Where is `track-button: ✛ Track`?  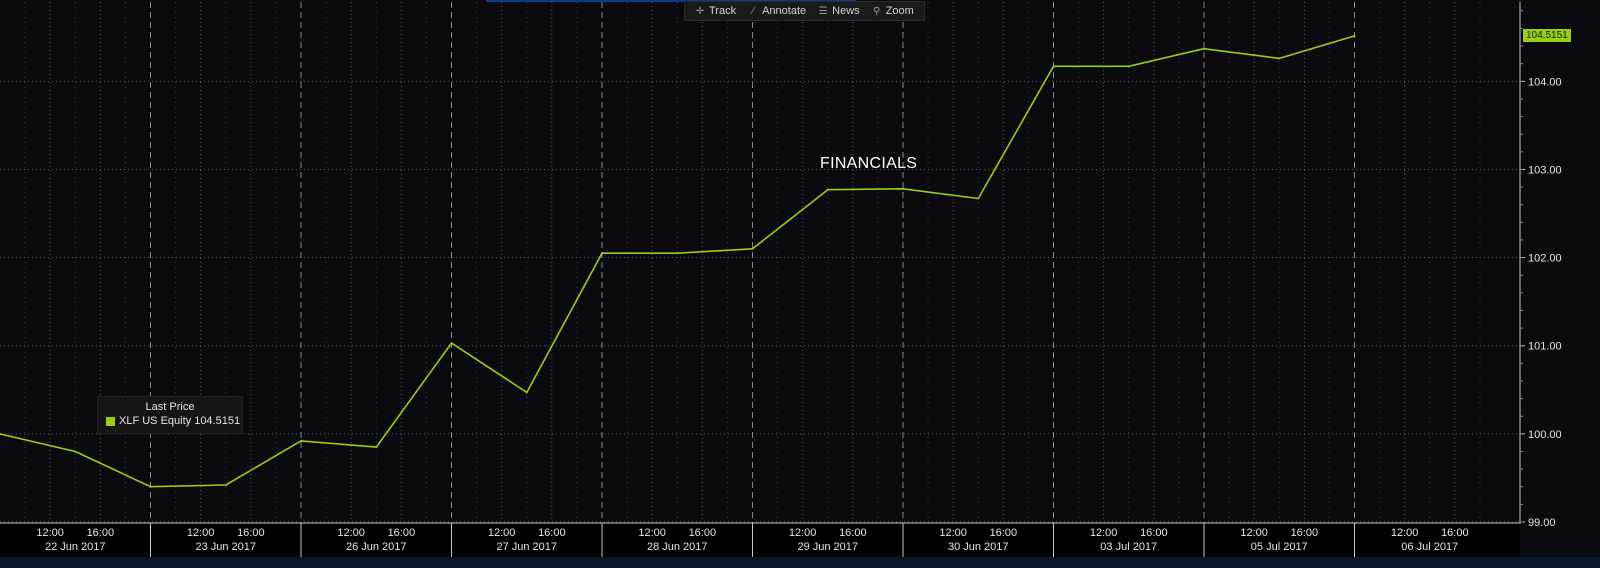 track-button: ✛ Track is located at coordinates (715, 11).